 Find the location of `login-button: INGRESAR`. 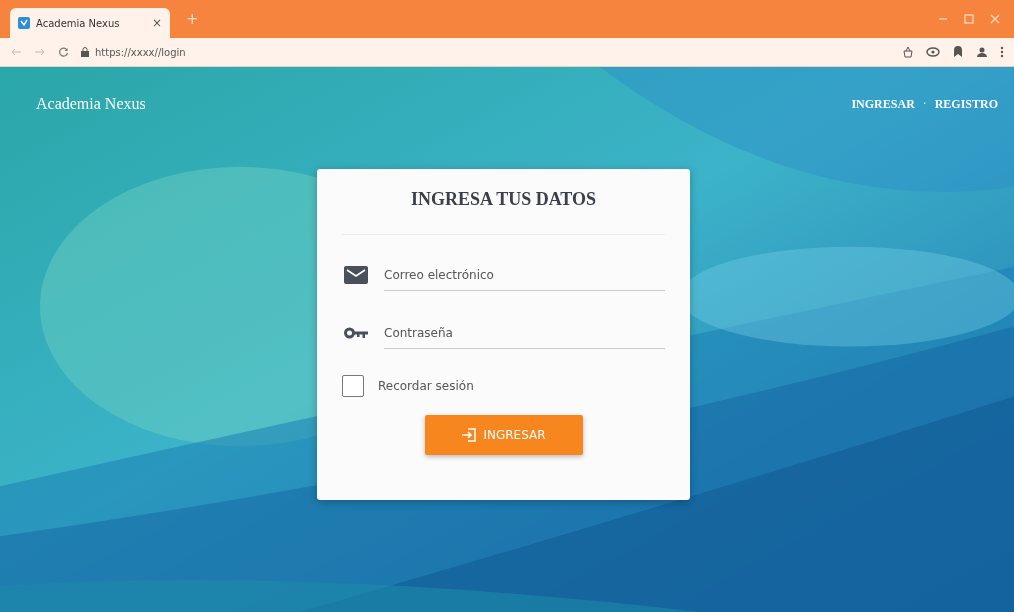

login-button: INGRESAR is located at coordinates (503, 435).